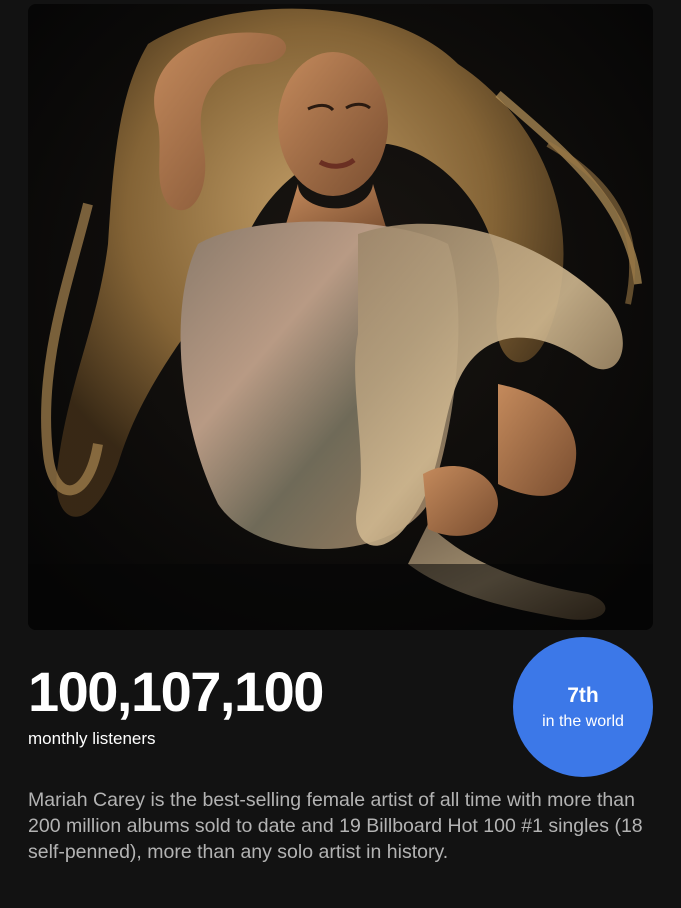 The height and width of the screenshot is (908, 681). What do you see at coordinates (92, 738) in the screenshot?
I see `monthly-listeners-label: monthly listeners` at bounding box center [92, 738].